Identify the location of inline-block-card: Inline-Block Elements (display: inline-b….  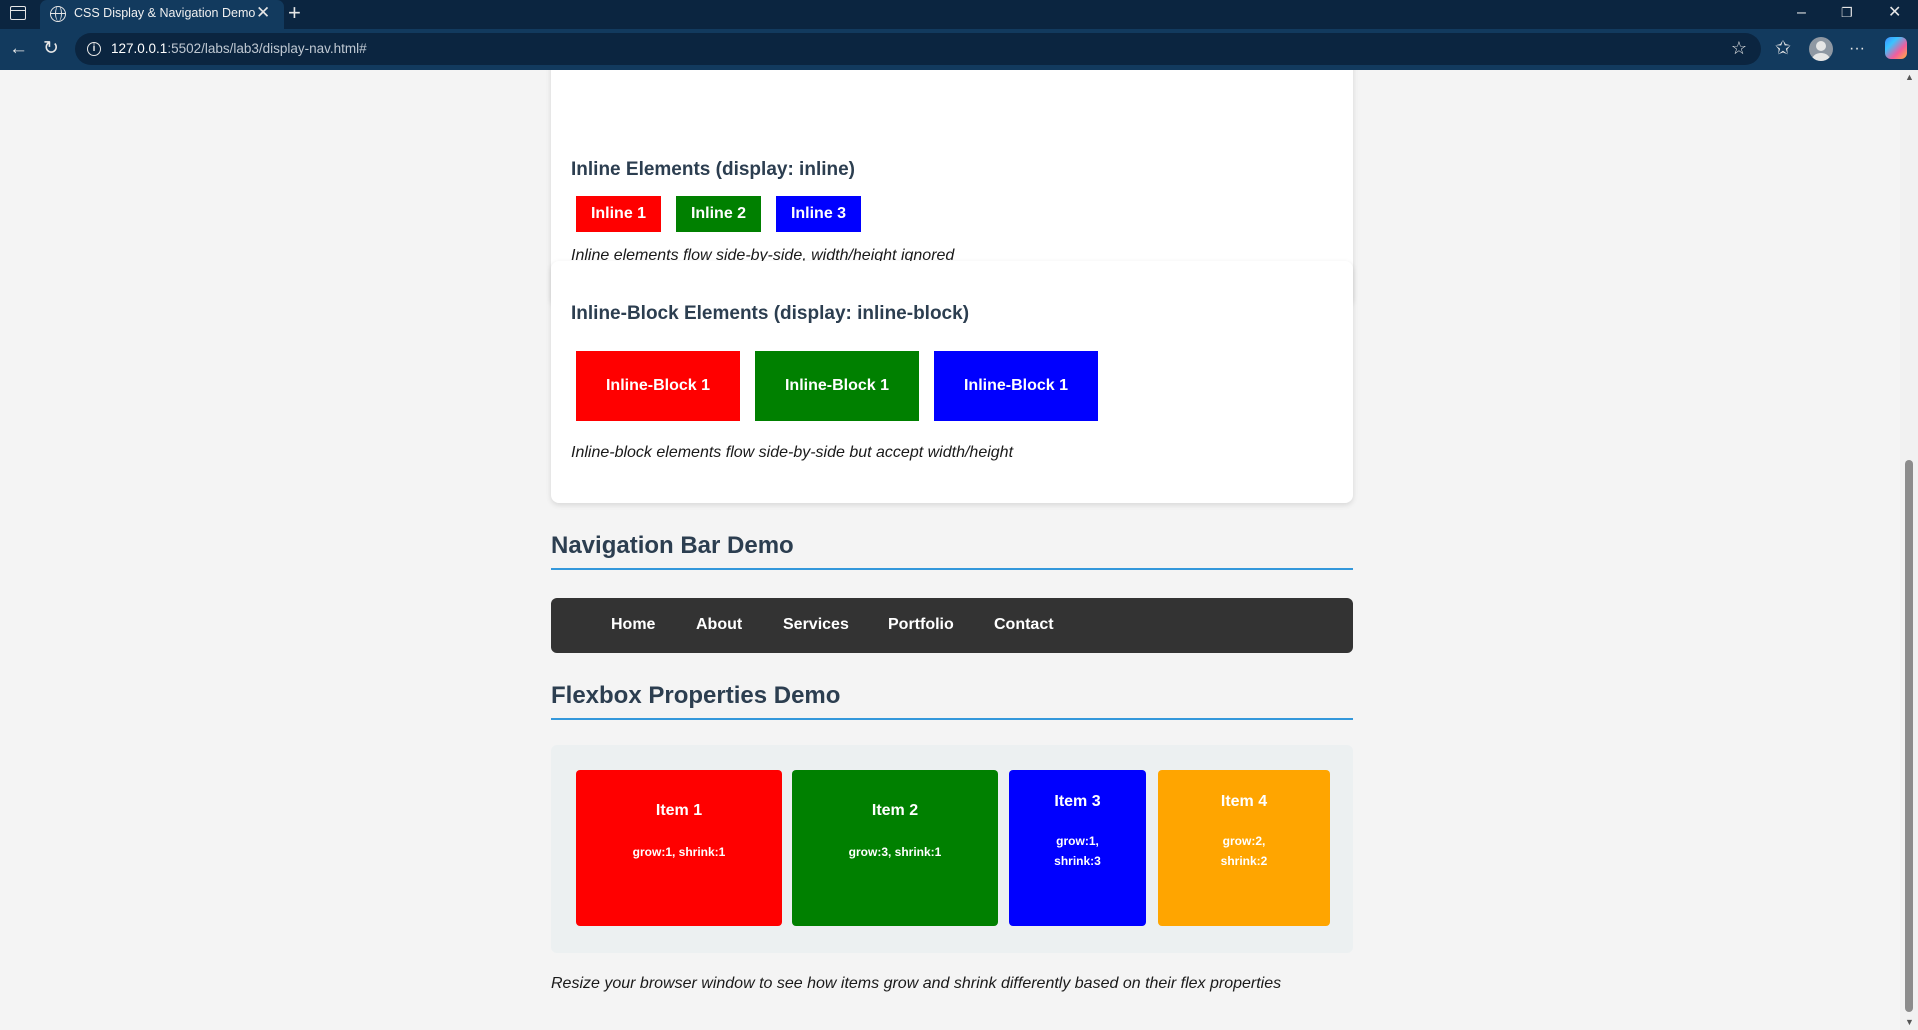
(952, 382).